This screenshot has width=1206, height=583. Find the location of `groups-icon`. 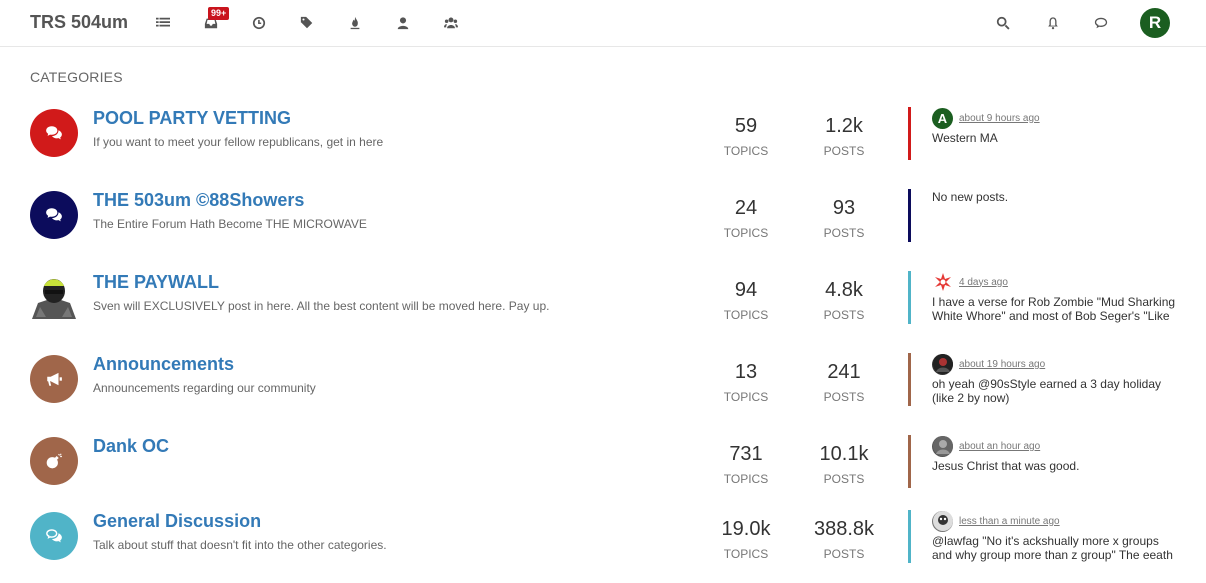

groups-icon is located at coordinates (451, 23).